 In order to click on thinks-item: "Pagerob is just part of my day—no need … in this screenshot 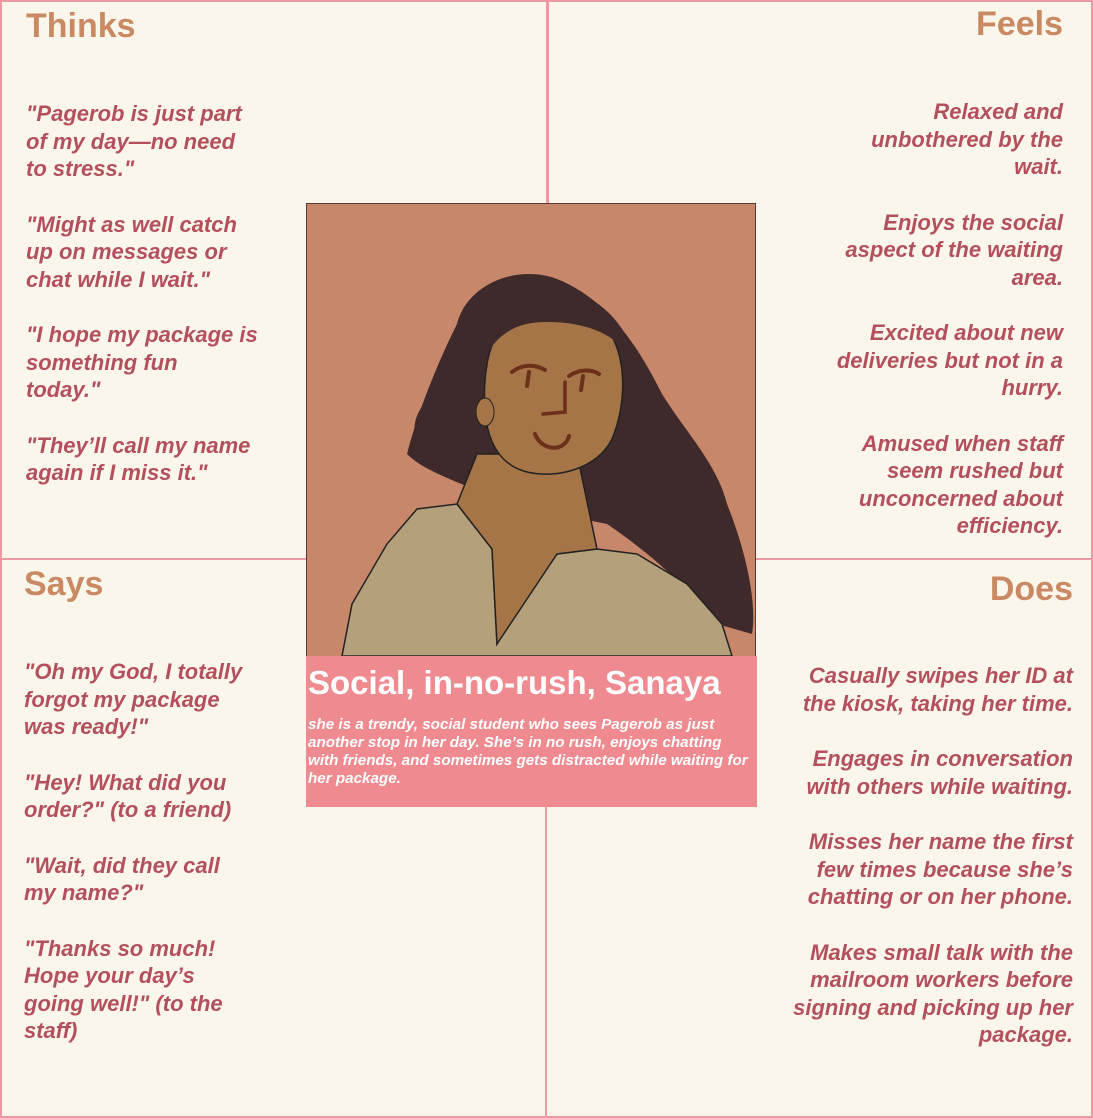, I will do `click(134, 141)`.